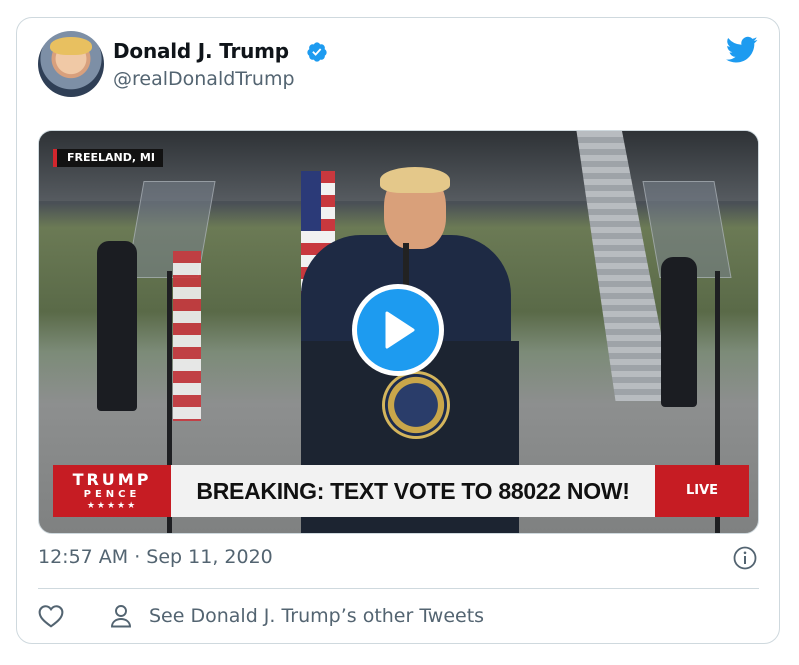  I want to click on headline-text: BREAKING: TEXT VOTE TO 88022 NOW!, so click(413, 491).